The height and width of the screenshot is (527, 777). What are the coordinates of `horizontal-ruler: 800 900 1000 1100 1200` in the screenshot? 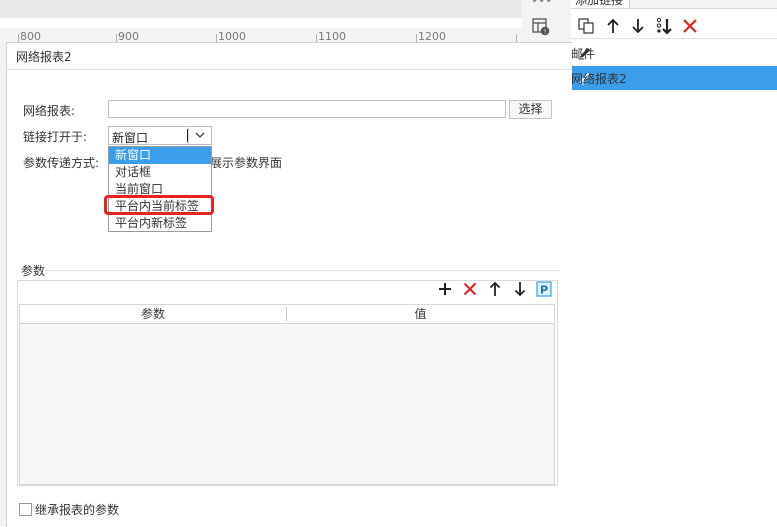 It's located at (261, 35).